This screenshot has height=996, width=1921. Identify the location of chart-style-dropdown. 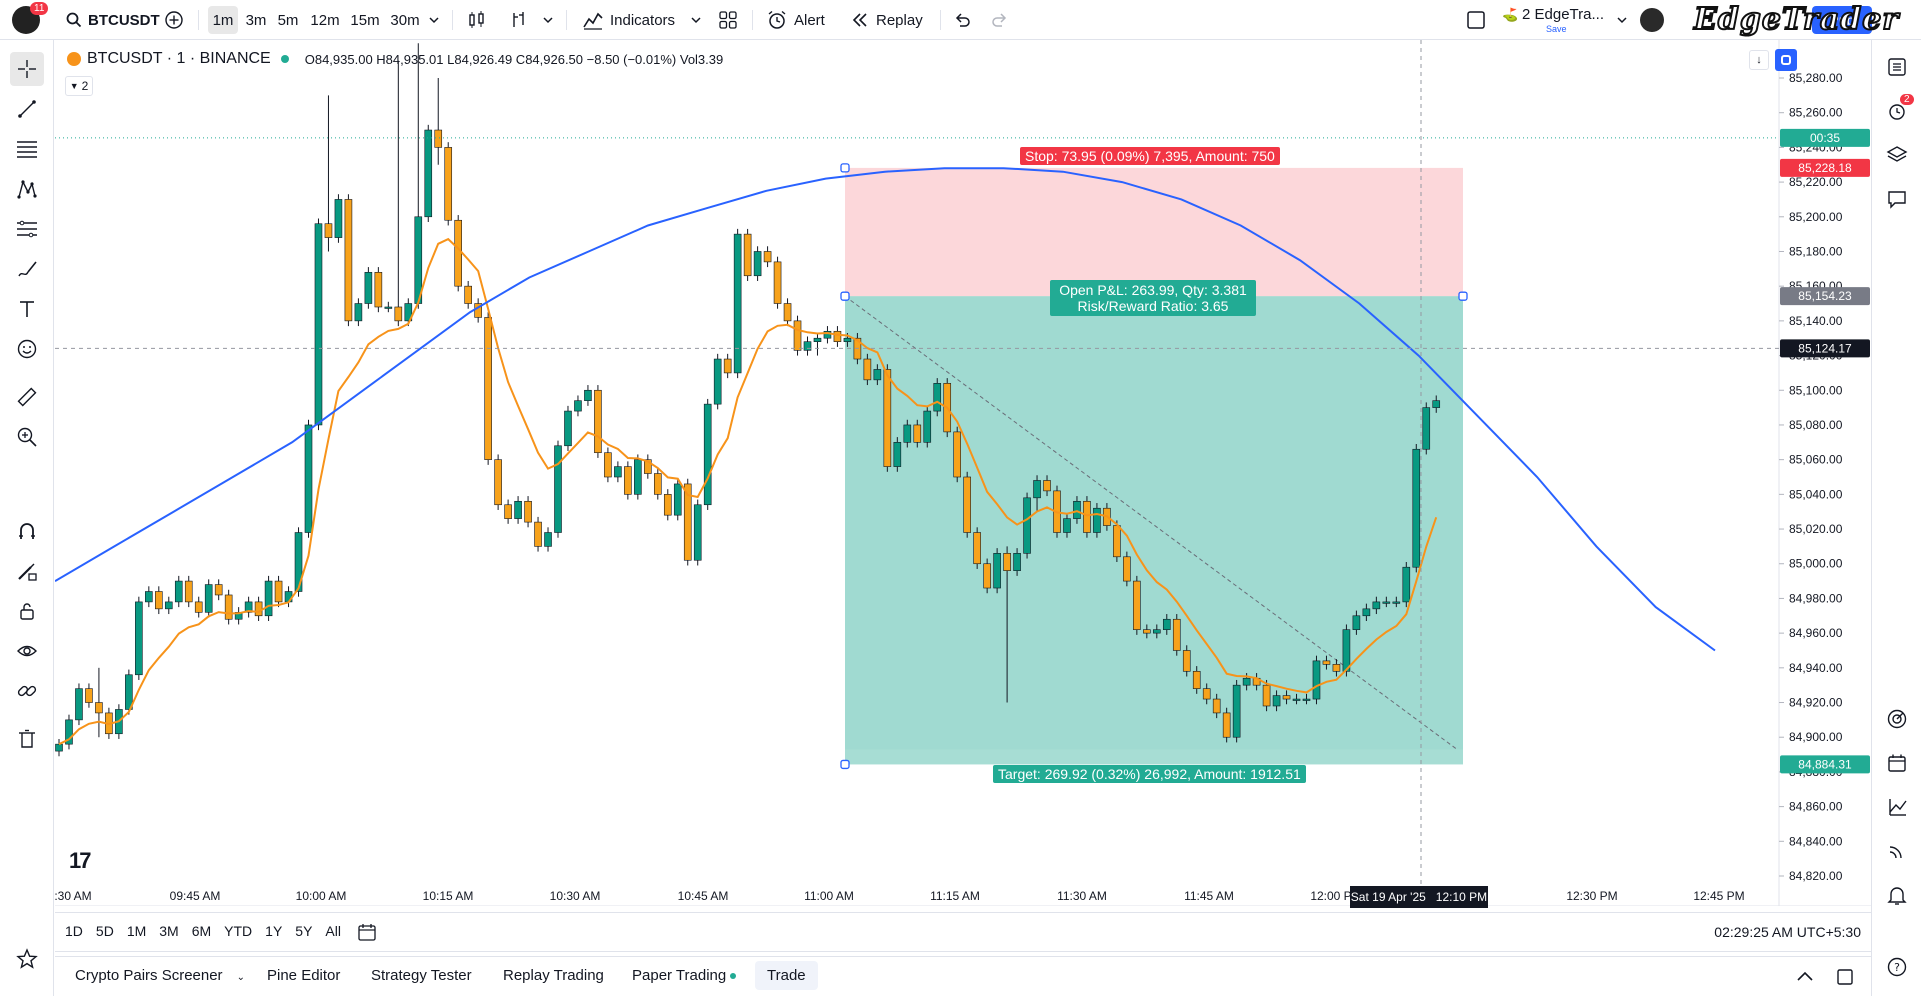
(548, 20).